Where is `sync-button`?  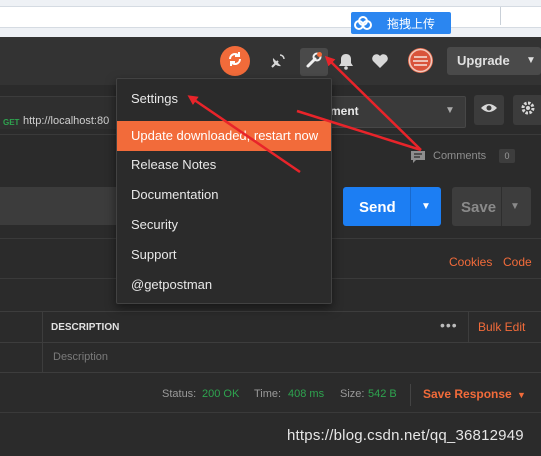
sync-button is located at coordinates (235, 61).